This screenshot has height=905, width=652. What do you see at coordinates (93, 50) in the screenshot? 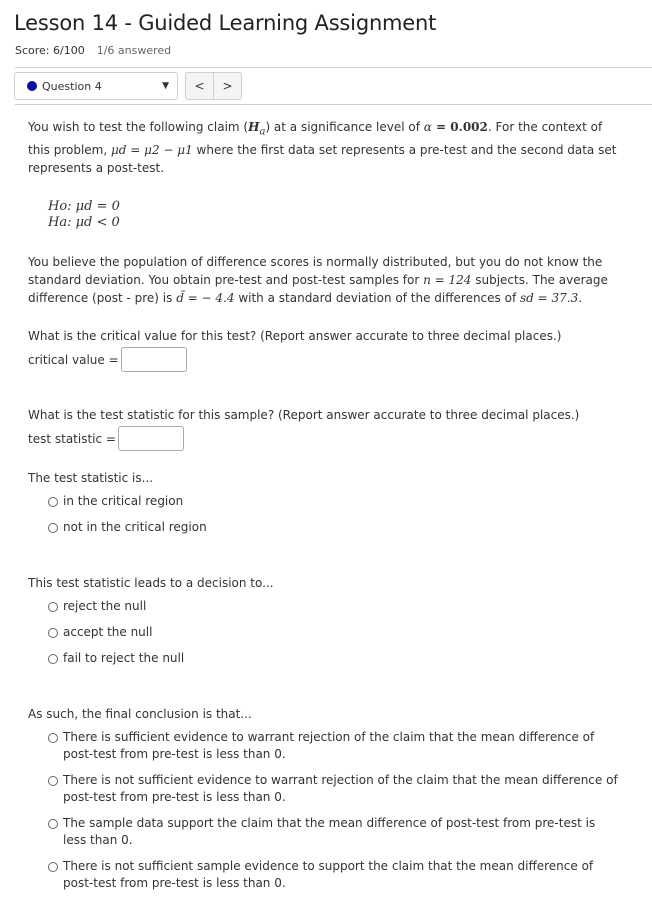
I see `score-line: Score: 6/100 1/6 answered` at bounding box center [93, 50].